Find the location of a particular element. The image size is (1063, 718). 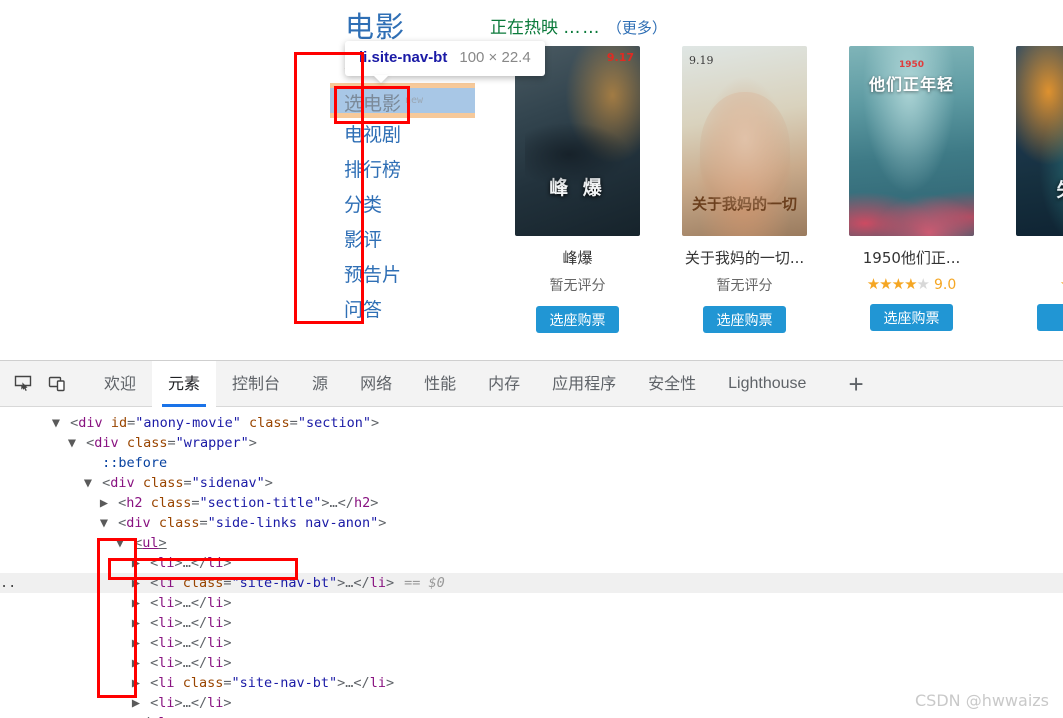

tab-memory: 内存 is located at coordinates (504, 384).